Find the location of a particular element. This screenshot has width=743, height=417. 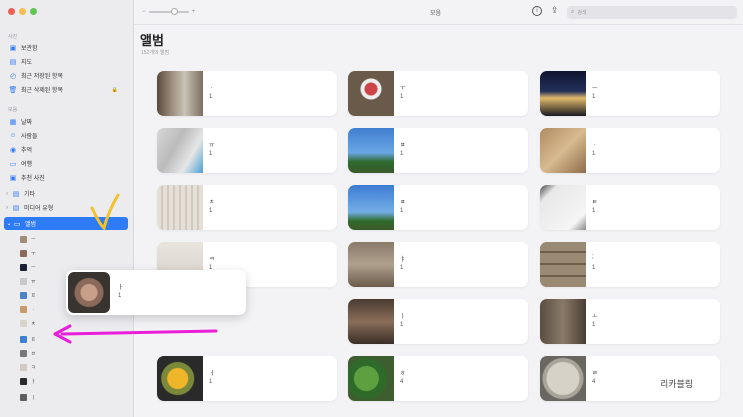

annotation-overlay is located at coordinates (135, 268).